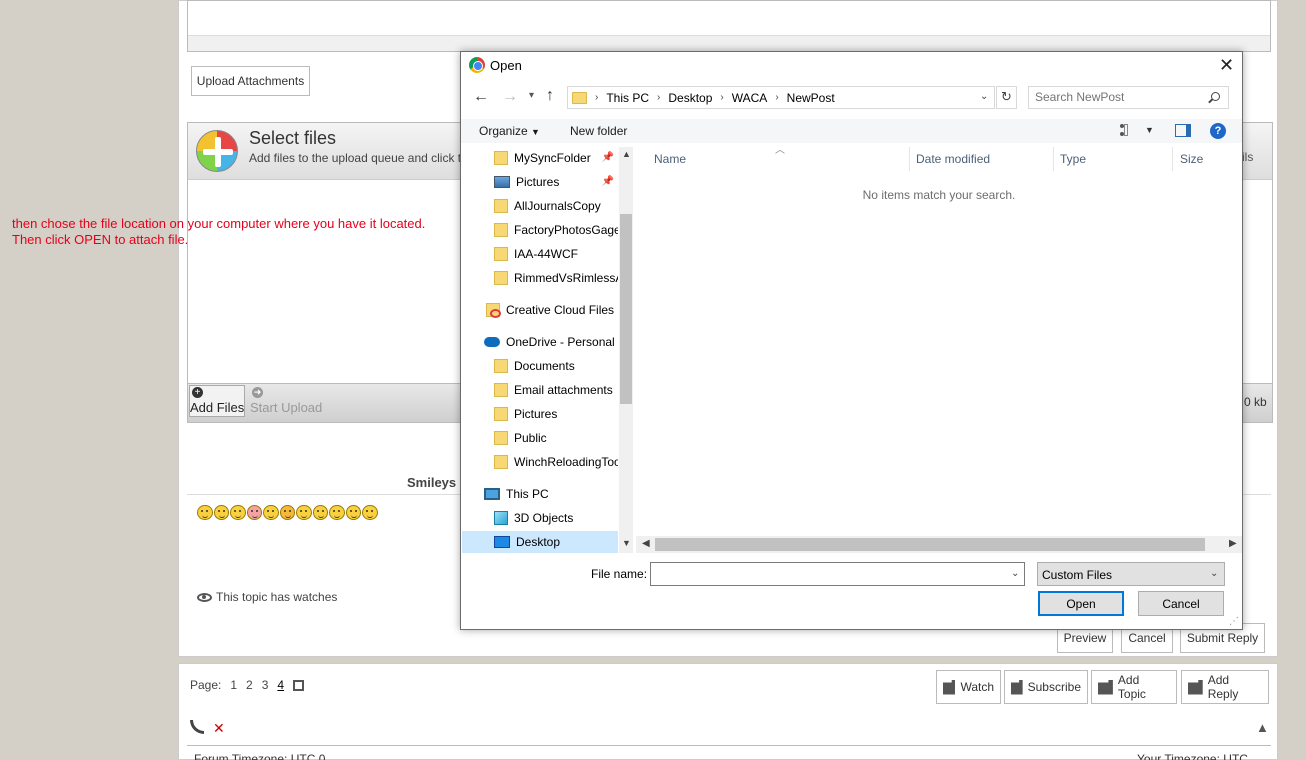 Image resolution: width=1306 pixels, height=760 pixels. I want to click on file-name-input, so click(837, 574).